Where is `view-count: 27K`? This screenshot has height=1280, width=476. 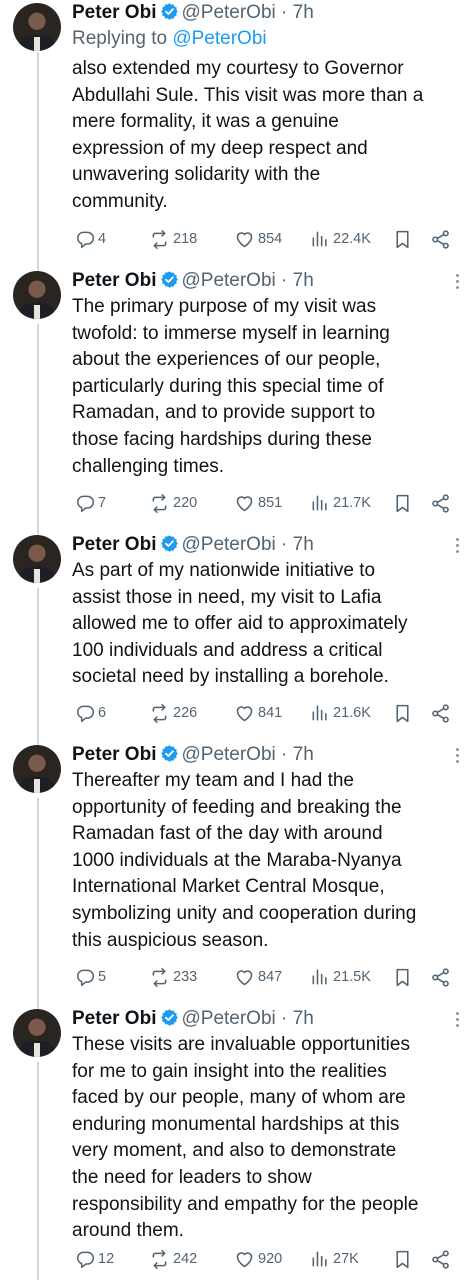
view-count: 27K is located at coordinates (346, 1259).